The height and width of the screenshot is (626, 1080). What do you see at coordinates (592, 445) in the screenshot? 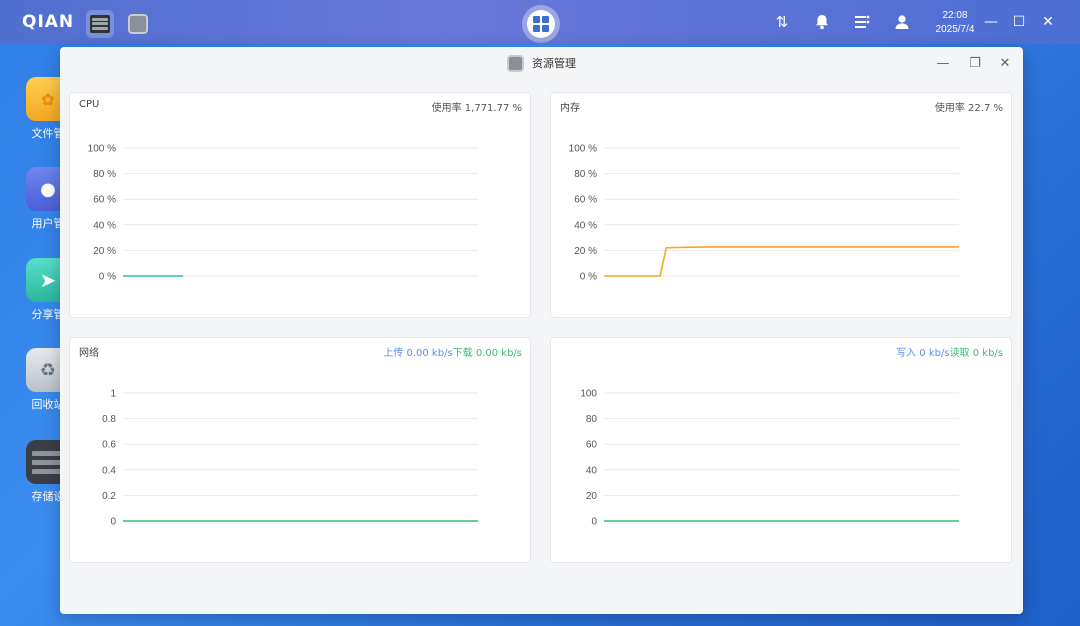
I see `y-tick-label: 60` at bounding box center [592, 445].